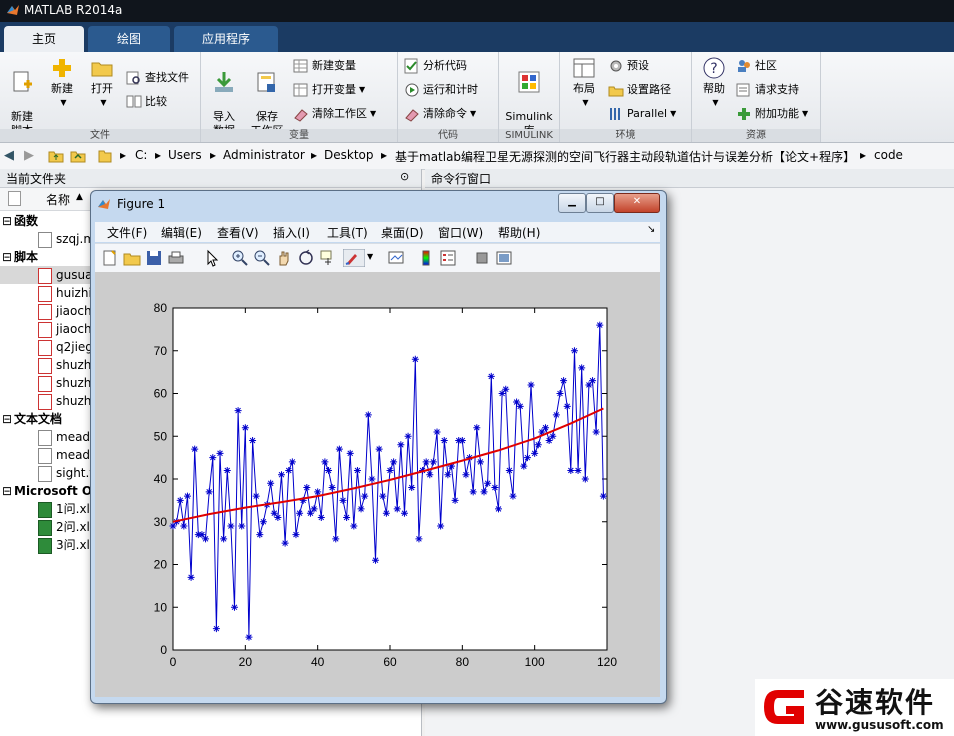 Image resolution: width=954 pixels, height=736 pixels. Describe the element at coordinates (370, 256) in the screenshot. I see `chevron-down-icon: ▼` at that location.